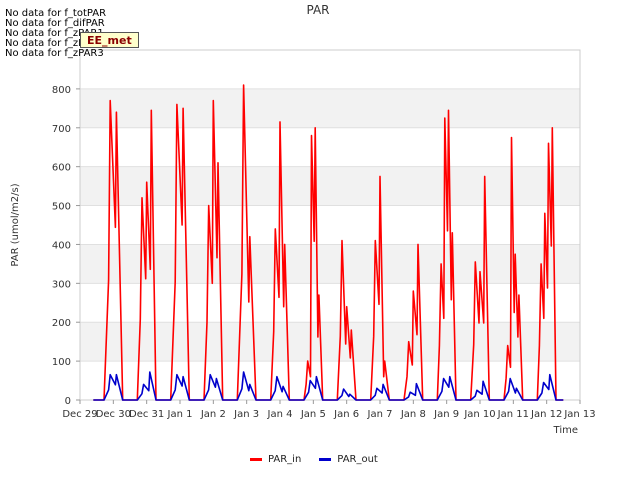 This screenshot has width=640, height=480. I want to click on x-tick-label: Jan 12, so click(546, 414).